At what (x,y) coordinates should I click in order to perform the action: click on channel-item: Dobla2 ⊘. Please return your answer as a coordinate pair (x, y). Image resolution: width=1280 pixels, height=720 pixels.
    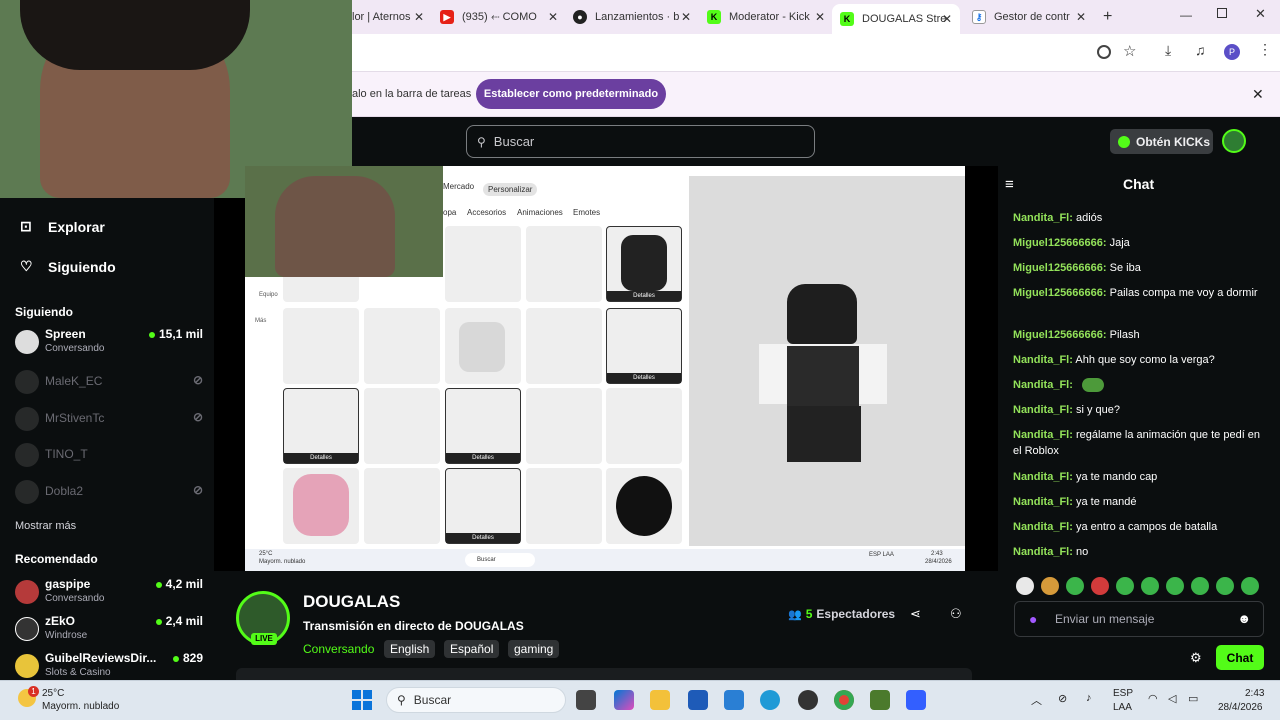
    Looking at the image, I should click on (109, 491).